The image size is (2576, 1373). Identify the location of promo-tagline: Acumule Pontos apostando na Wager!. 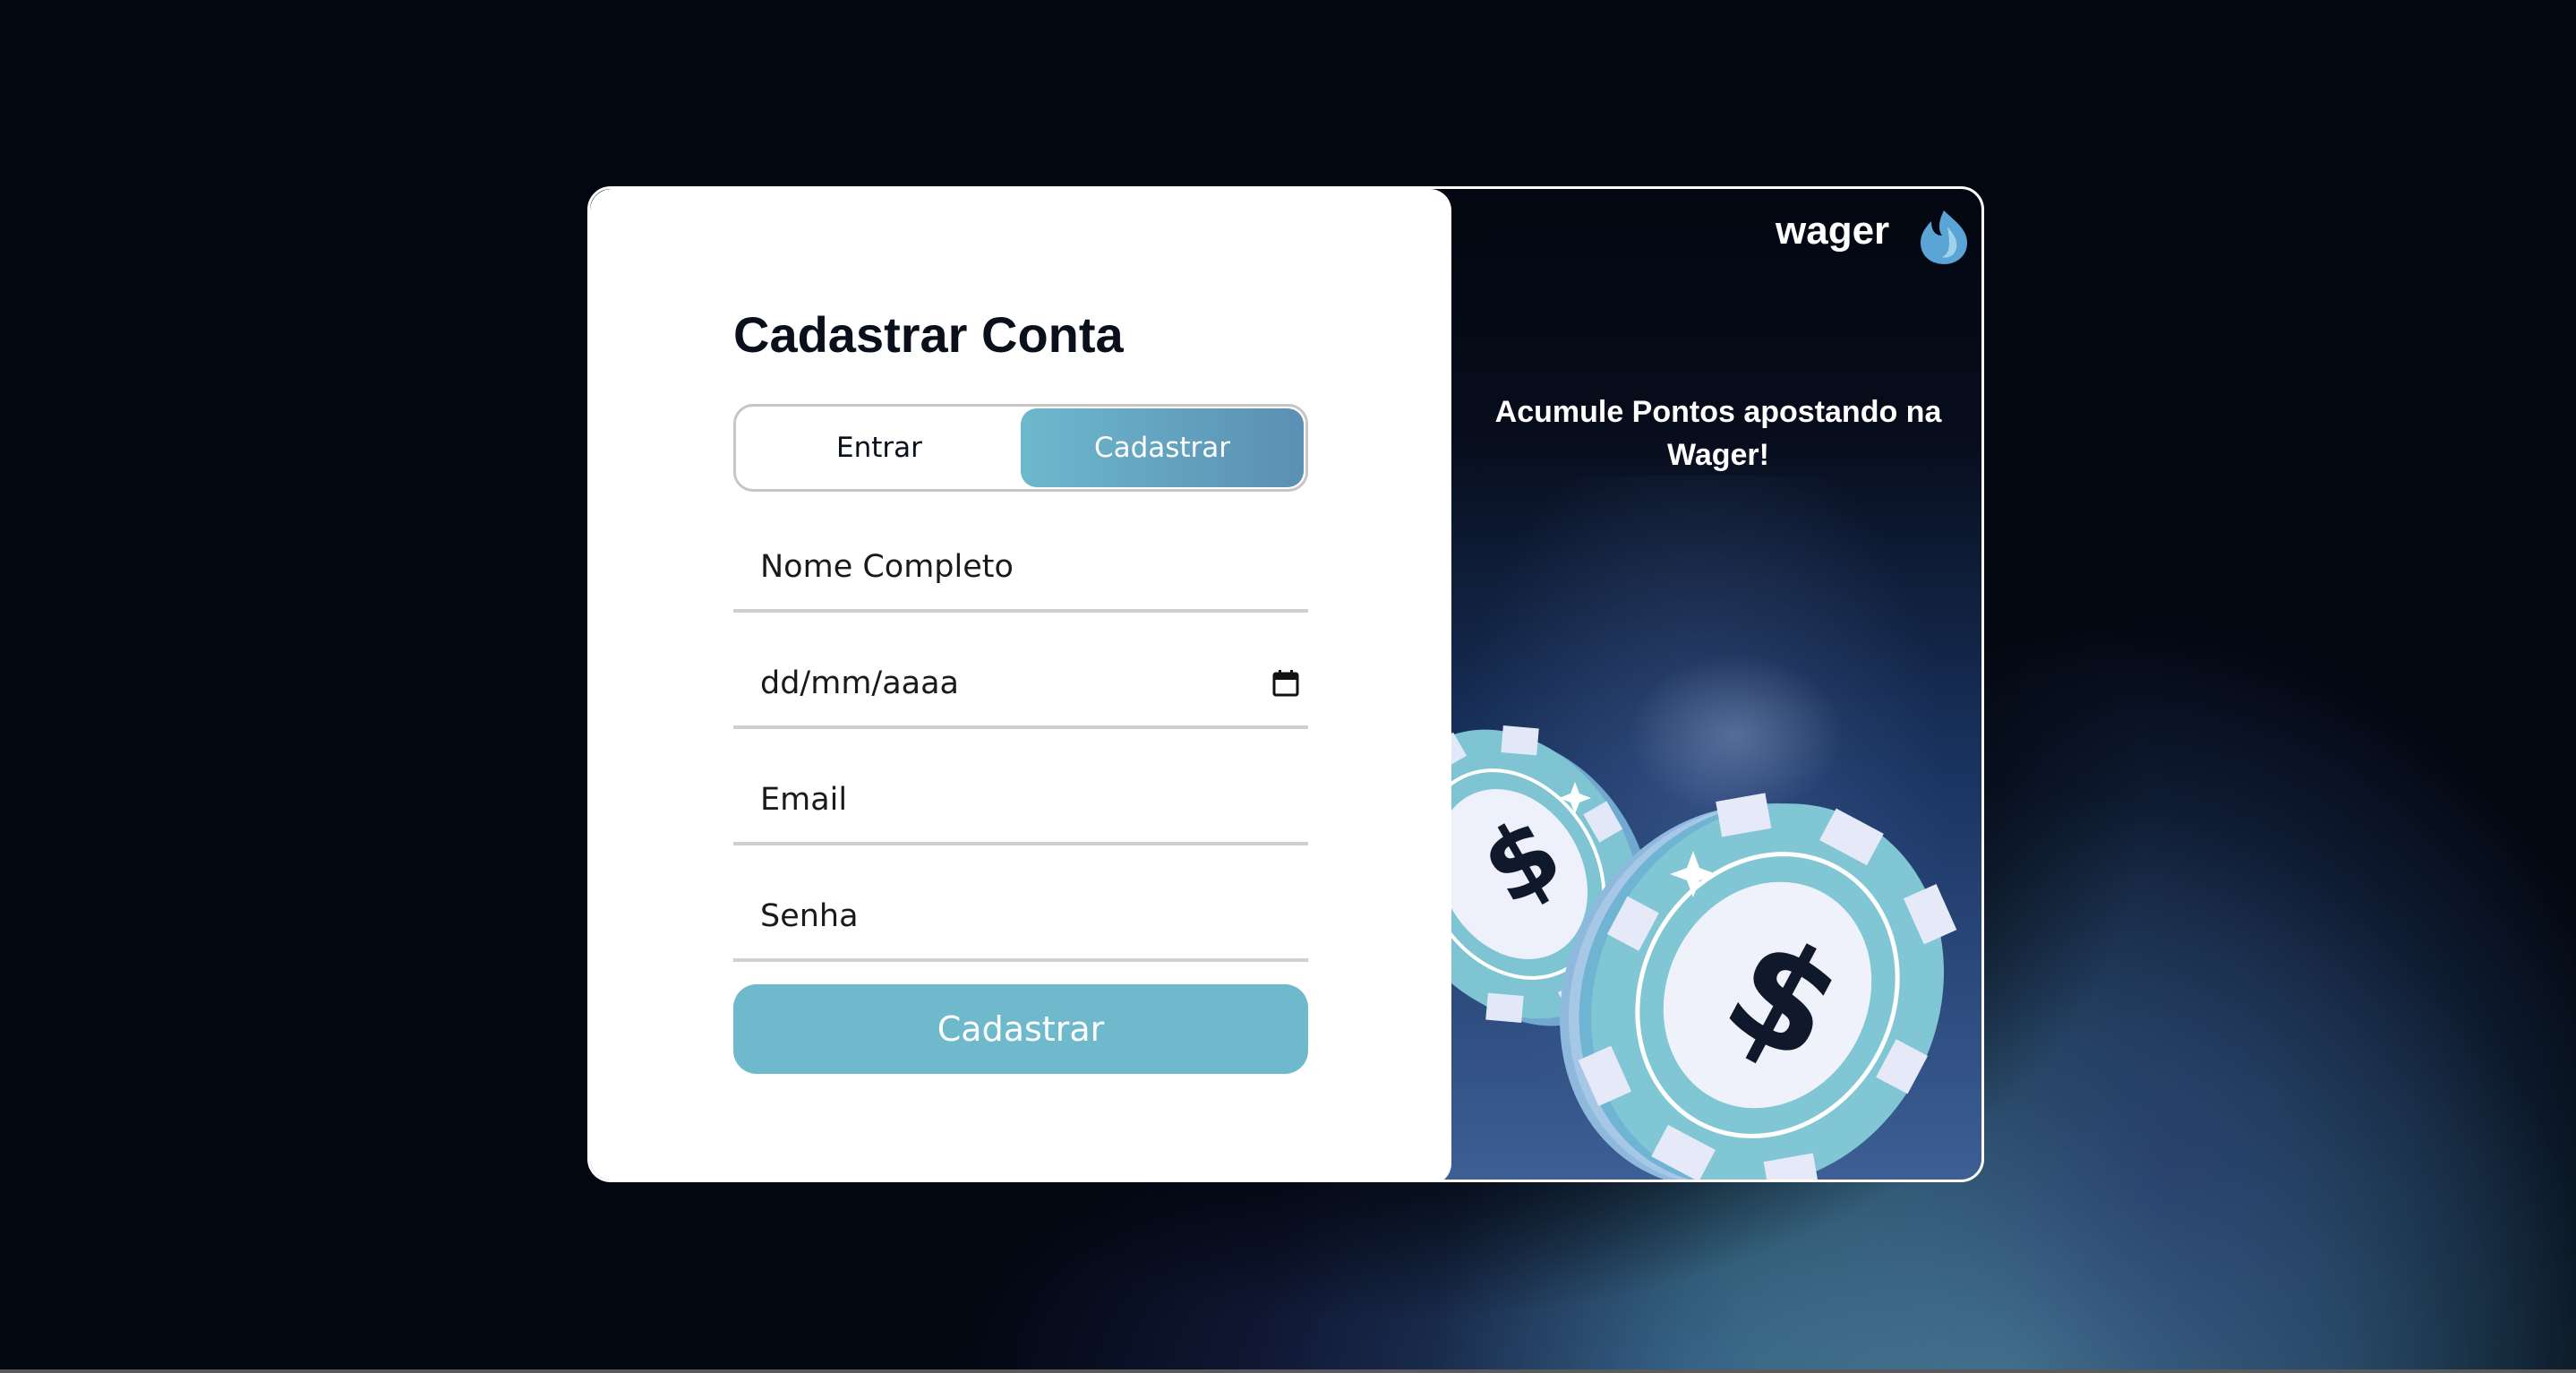
(1718, 433).